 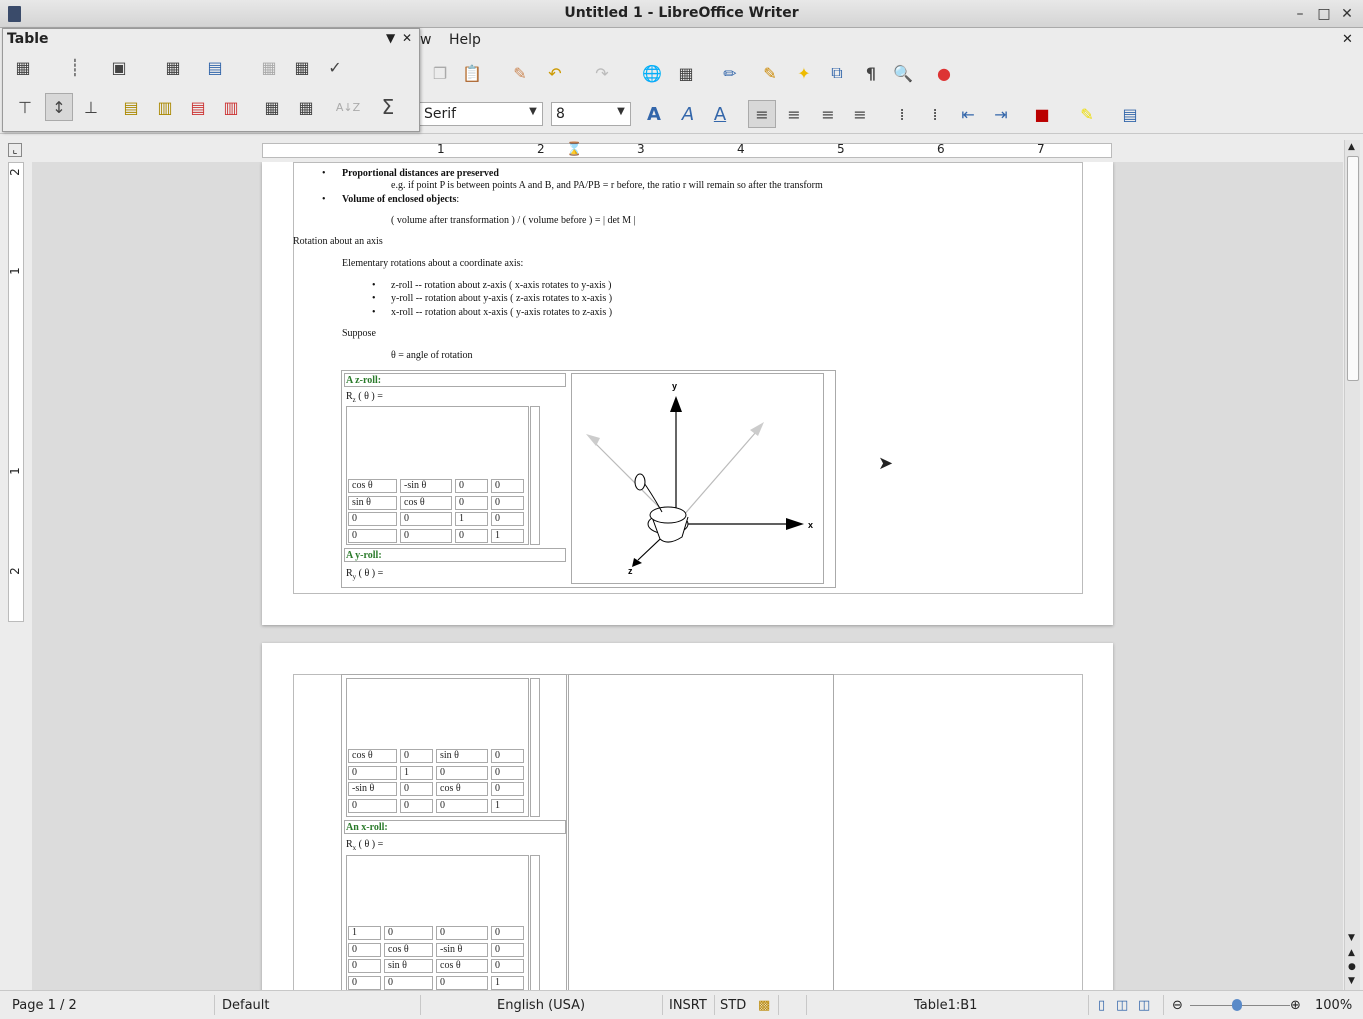 I want to click on insert-table-icon: ▦, so click(x=686, y=73).